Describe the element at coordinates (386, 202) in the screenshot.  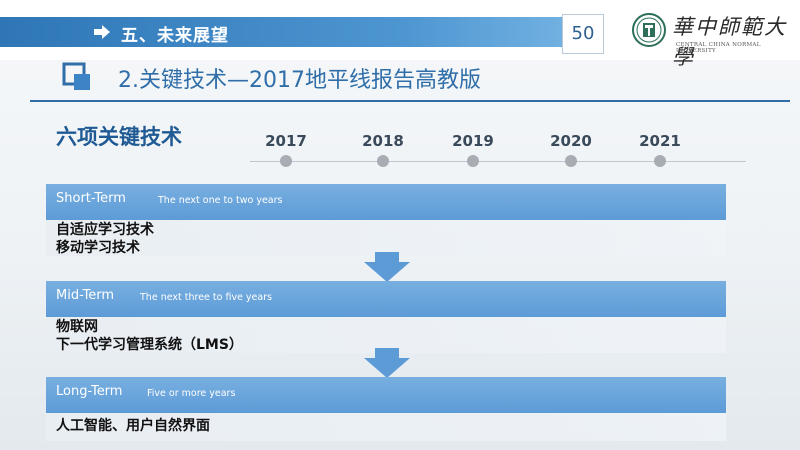
I see `short-term-bar: Short-Term The next one to two years` at that location.